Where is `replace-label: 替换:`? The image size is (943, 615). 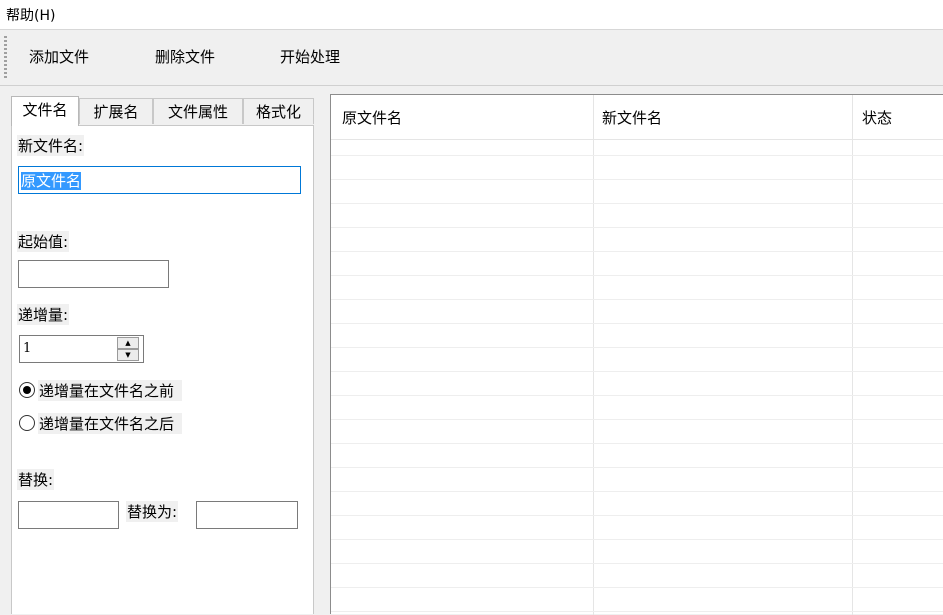
replace-label: 替换: is located at coordinates (36, 479).